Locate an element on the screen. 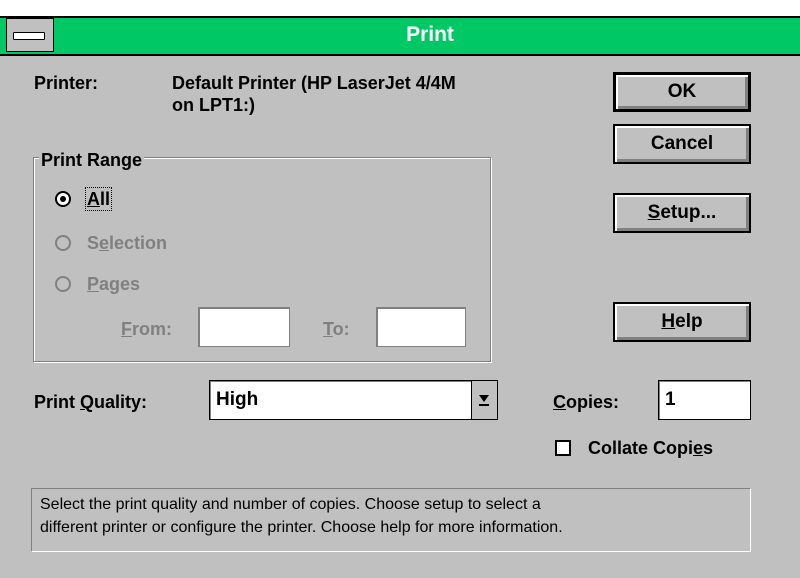 The height and width of the screenshot is (578, 800). printer-label: Printer: is located at coordinates (66, 83).